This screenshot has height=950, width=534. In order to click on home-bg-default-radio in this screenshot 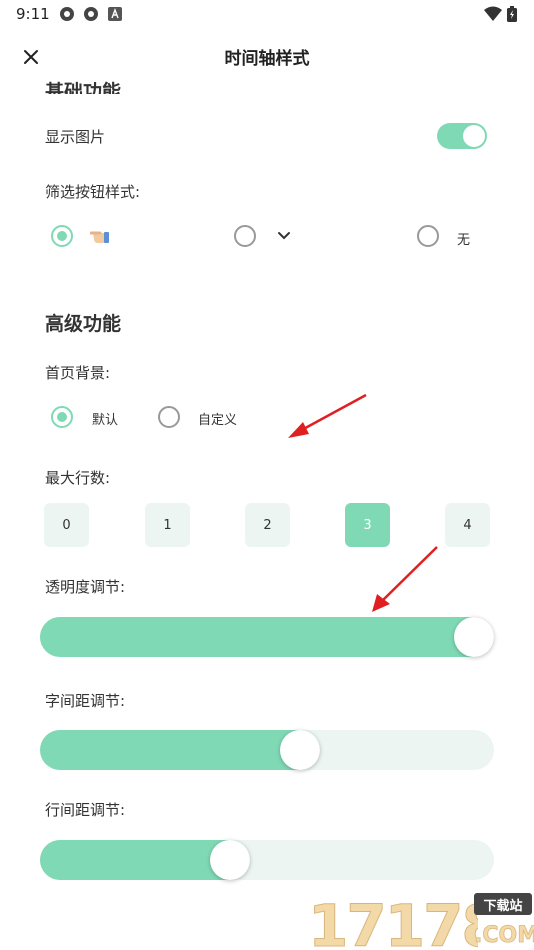, I will do `click(62, 417)`.